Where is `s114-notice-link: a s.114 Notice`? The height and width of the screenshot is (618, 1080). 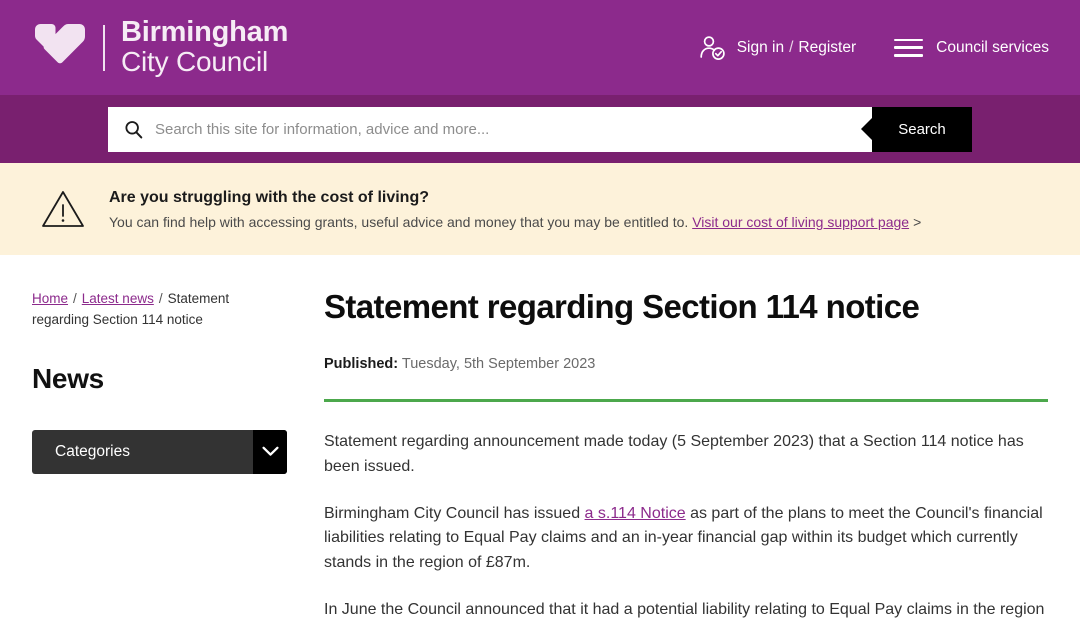 s114-notice-link: a s.114 Notice is located at coordinates (635, 513).